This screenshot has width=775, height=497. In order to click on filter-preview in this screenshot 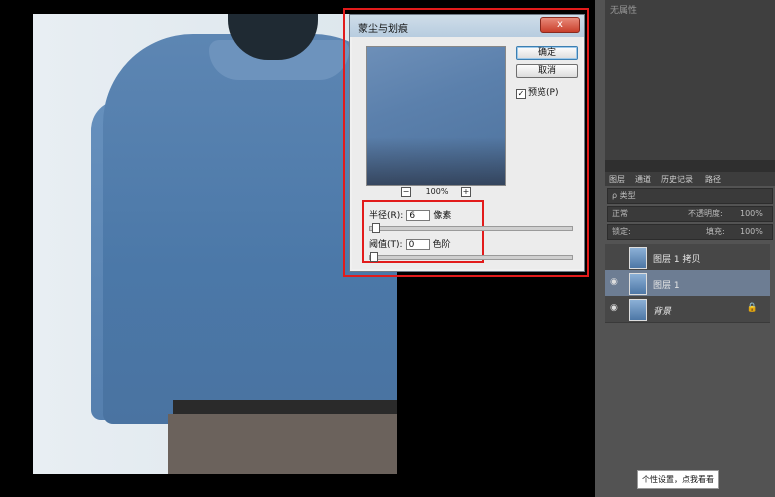, I will do `click(436, 116)`.